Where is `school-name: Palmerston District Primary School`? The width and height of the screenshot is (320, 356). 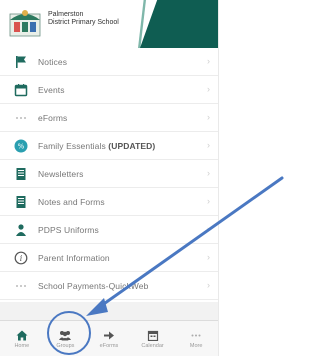
school-name: Palmerston District Primary School is located at coordinates (83, 19).